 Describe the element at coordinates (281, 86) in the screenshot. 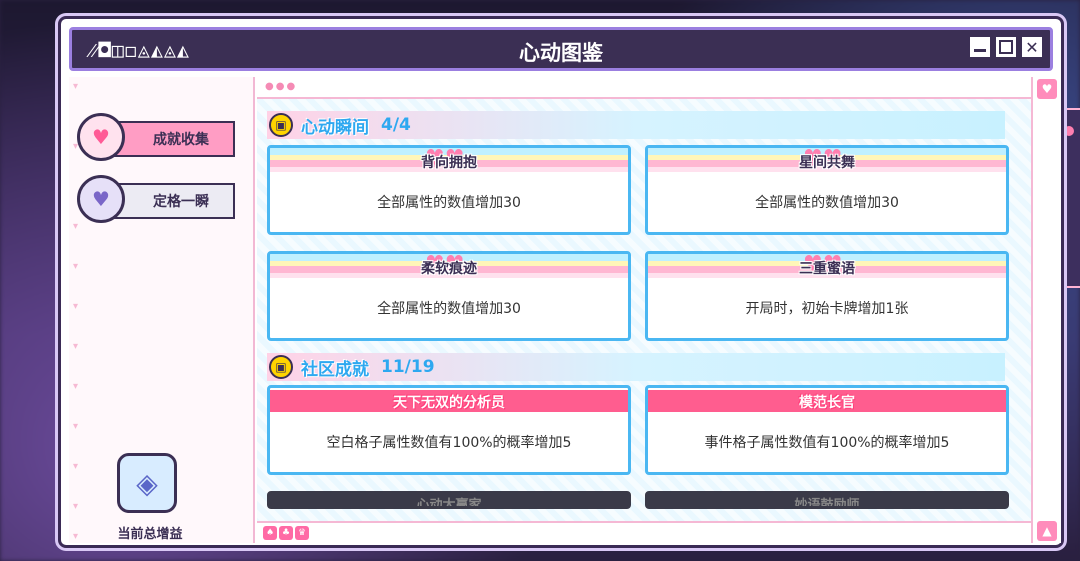

I see `dots-icon: ●●●` at that location.